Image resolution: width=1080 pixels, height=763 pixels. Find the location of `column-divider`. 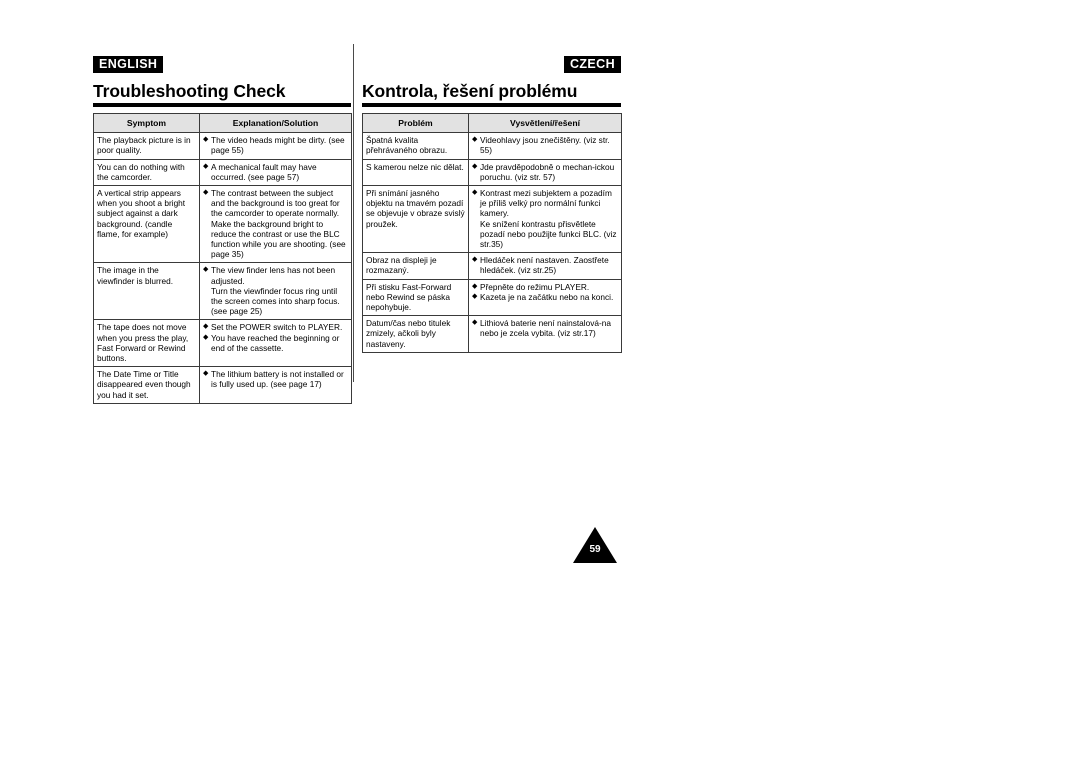

column-divider is located at coordinates (353, 213).